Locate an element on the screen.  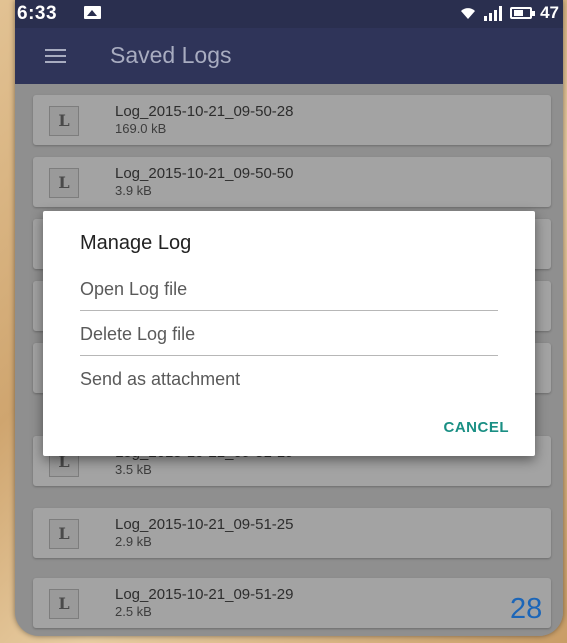
send-as-attachment-option: Send as attachment is located at coordinates (290, 379).